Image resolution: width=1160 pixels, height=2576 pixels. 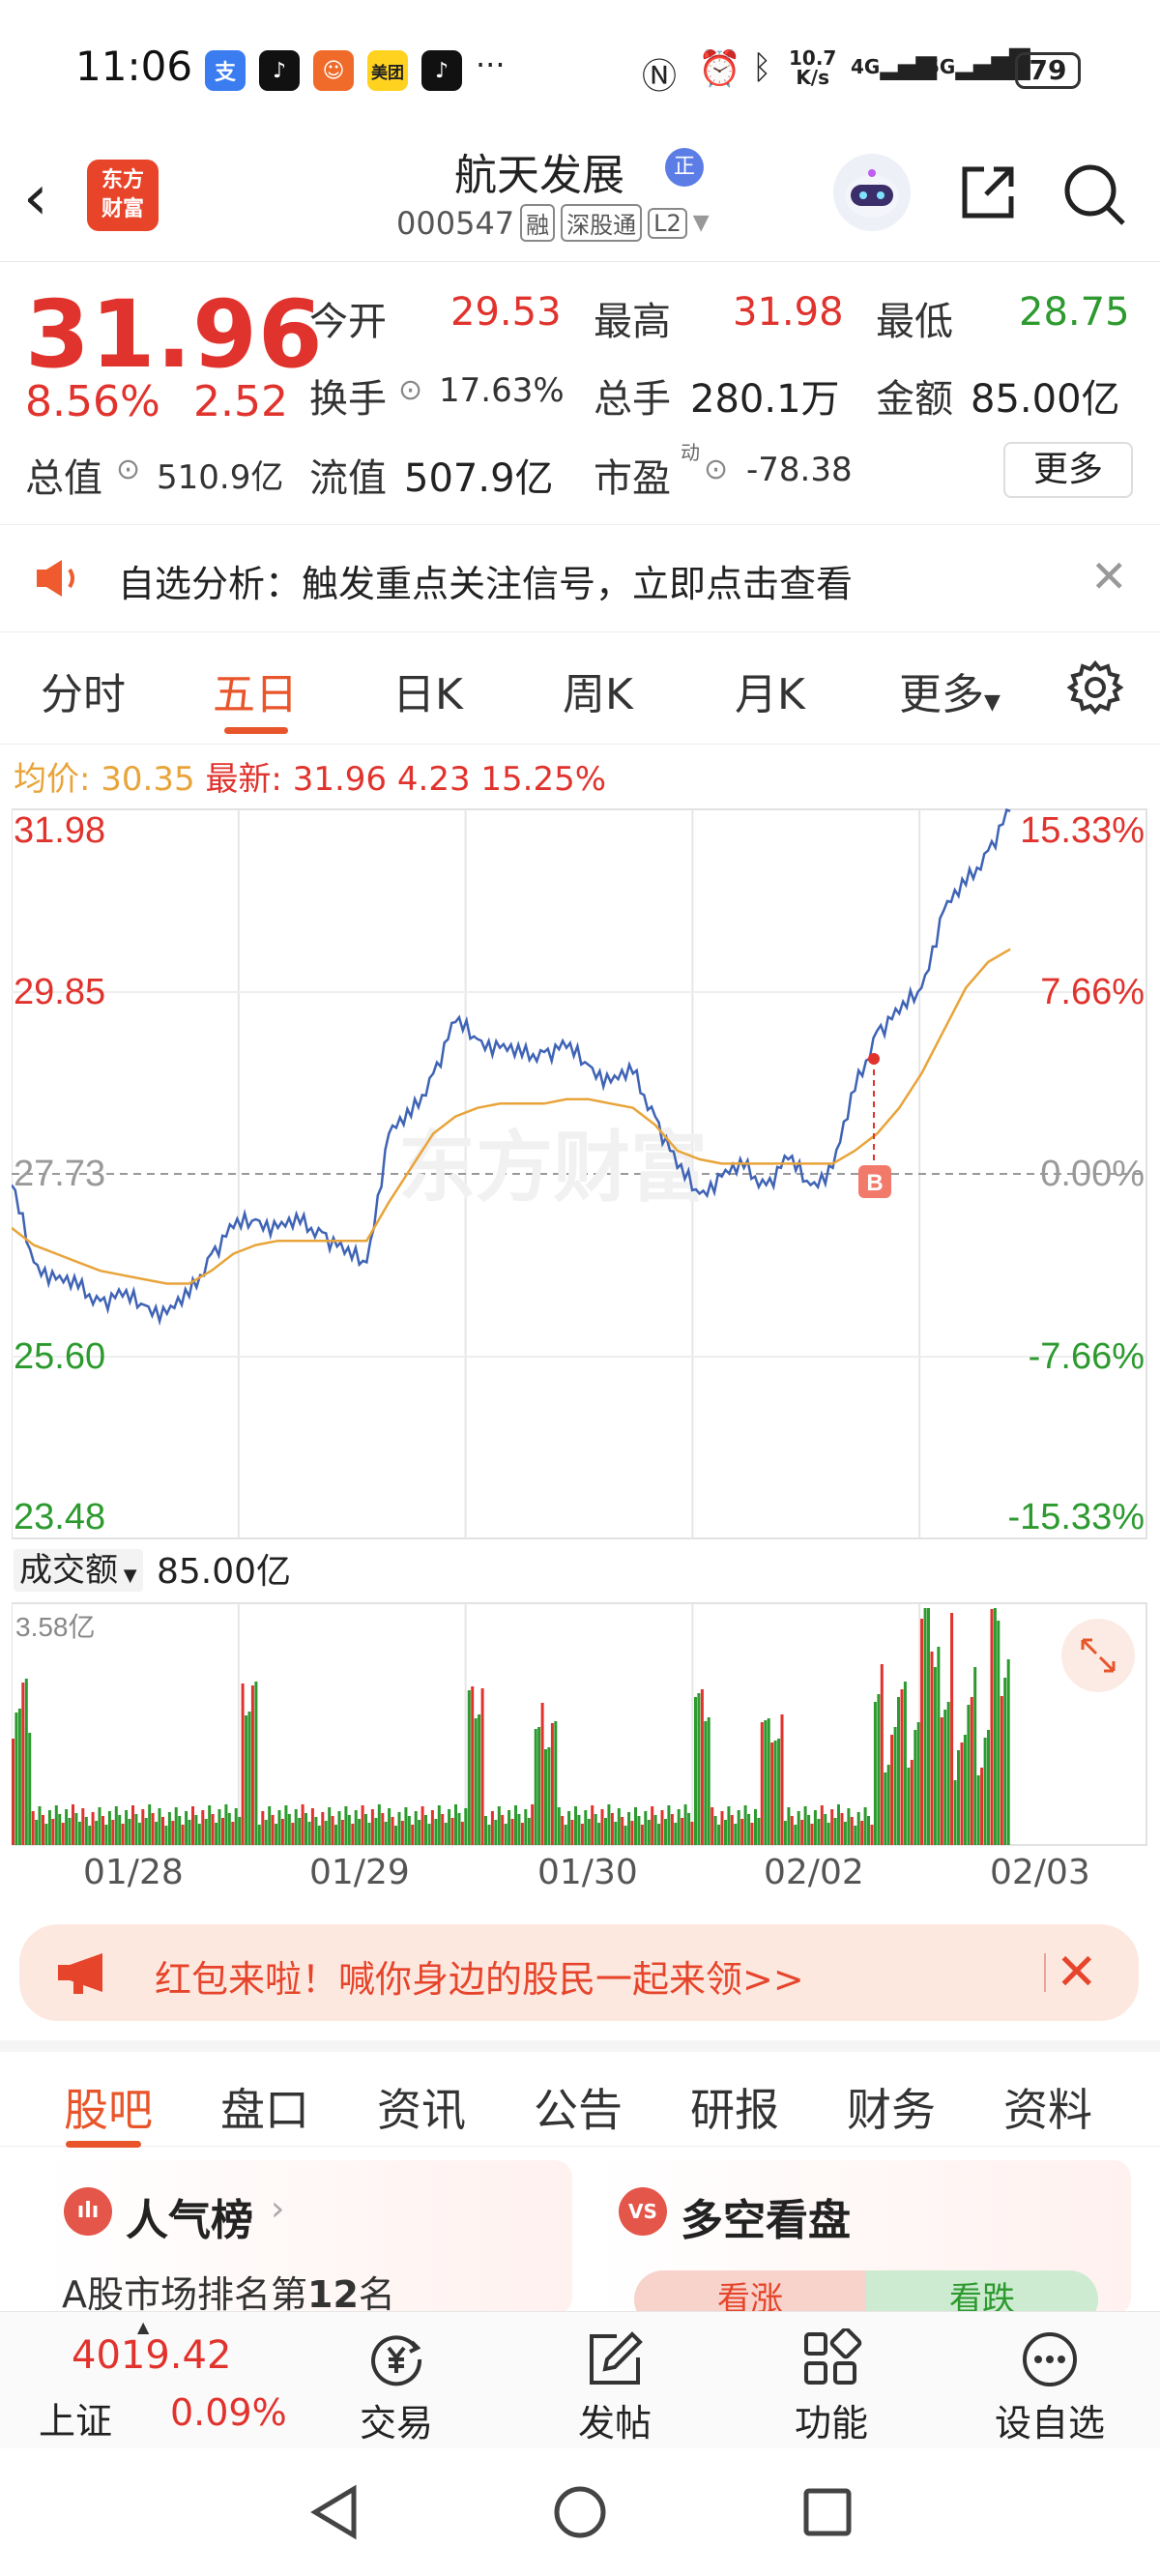 I want to click on share-icon, so click(x=988, y=194).